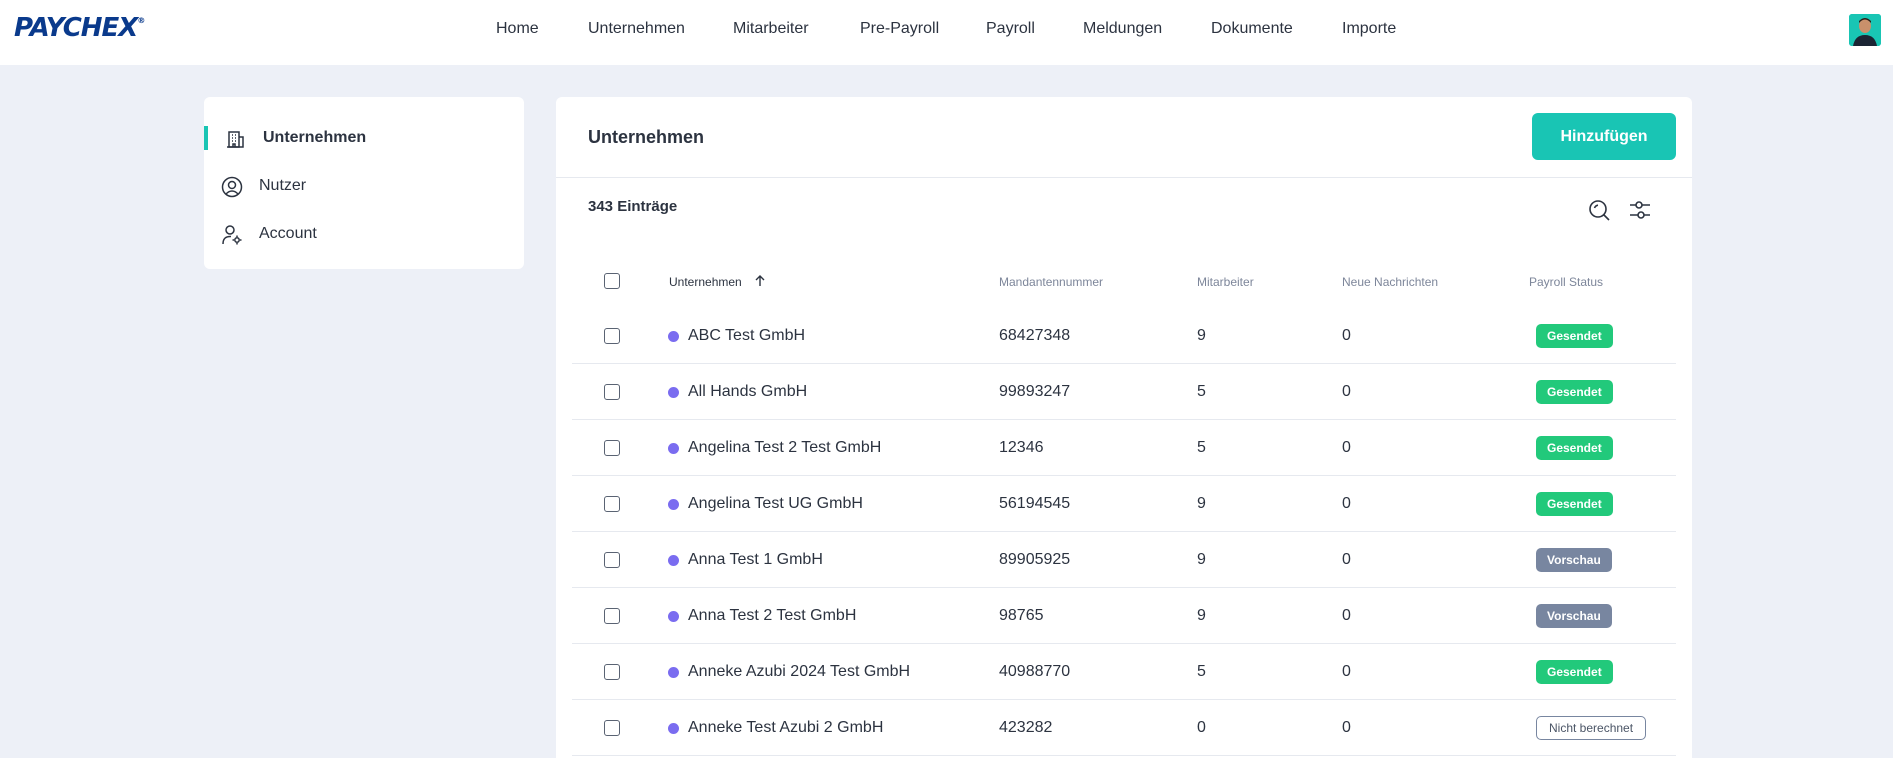  Describe the element at coordinates (1599, 210) in the screenshot. I see `search-icon` at that location.